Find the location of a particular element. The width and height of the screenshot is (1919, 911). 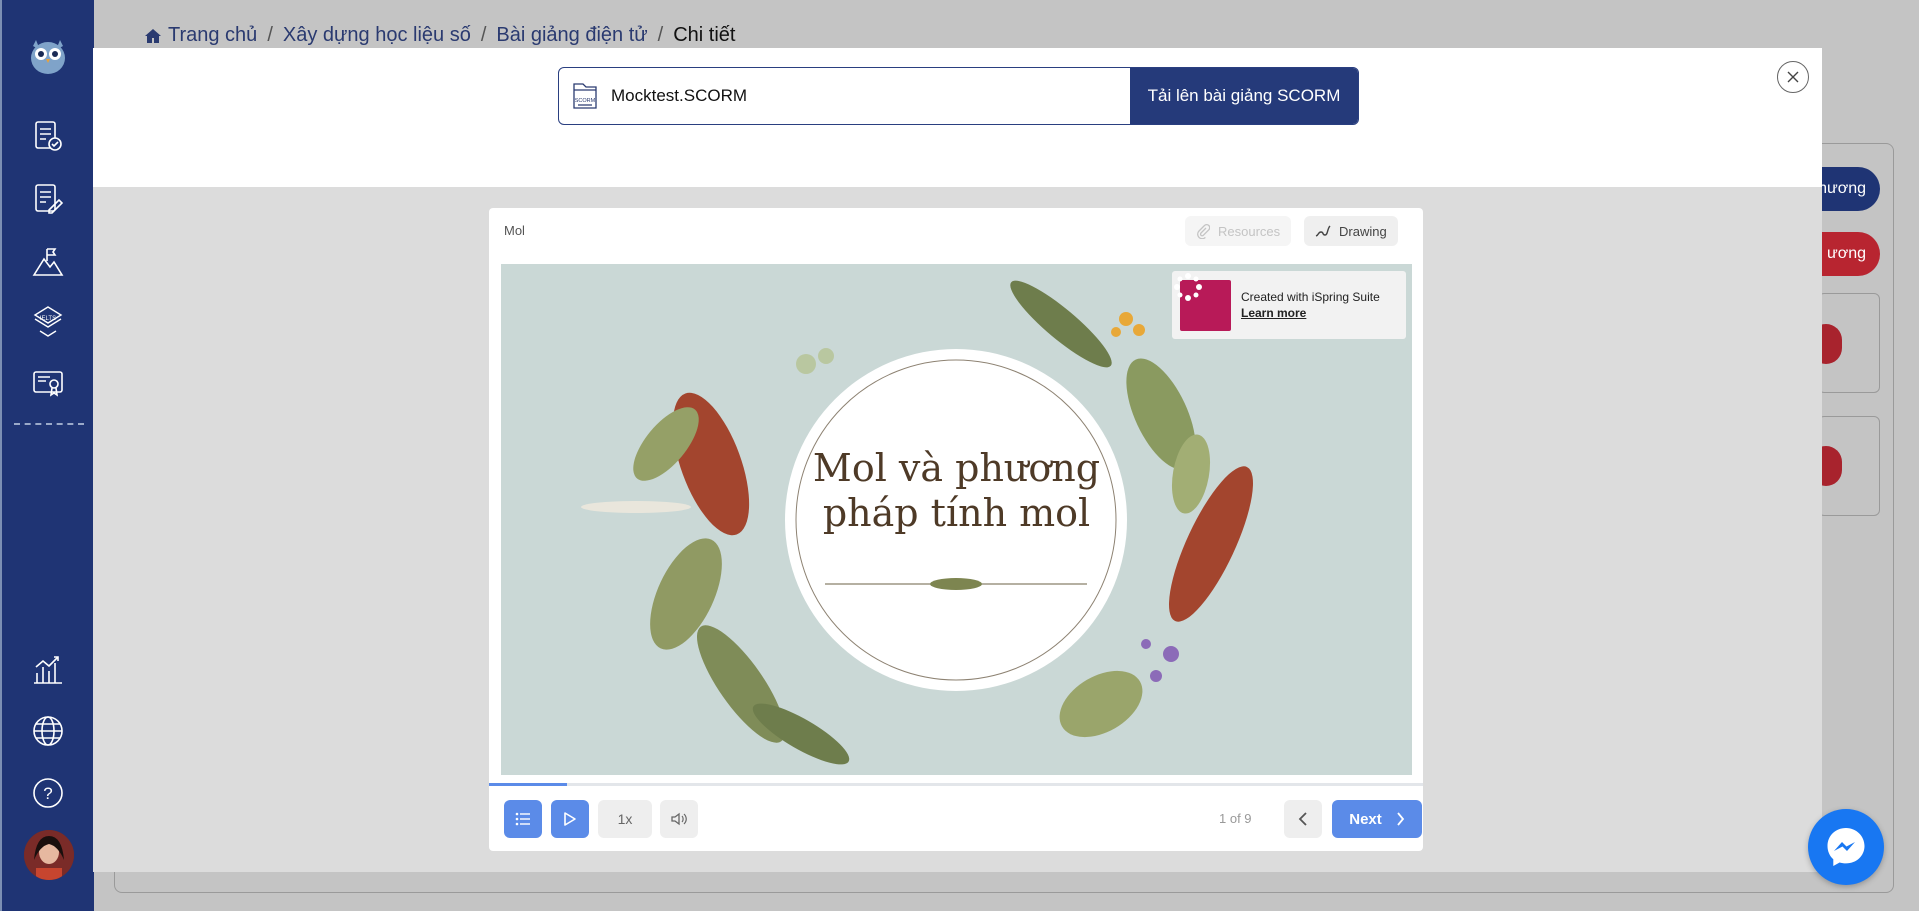

exam-check-icon is located at coordinates (48, 136).